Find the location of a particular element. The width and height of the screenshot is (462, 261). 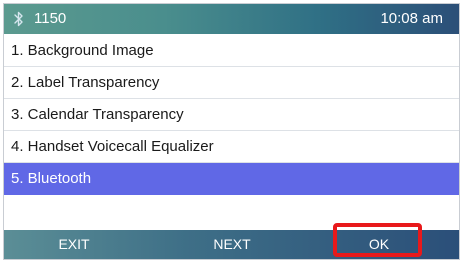

bluetooth-icon is located at coordinates (18, 19).